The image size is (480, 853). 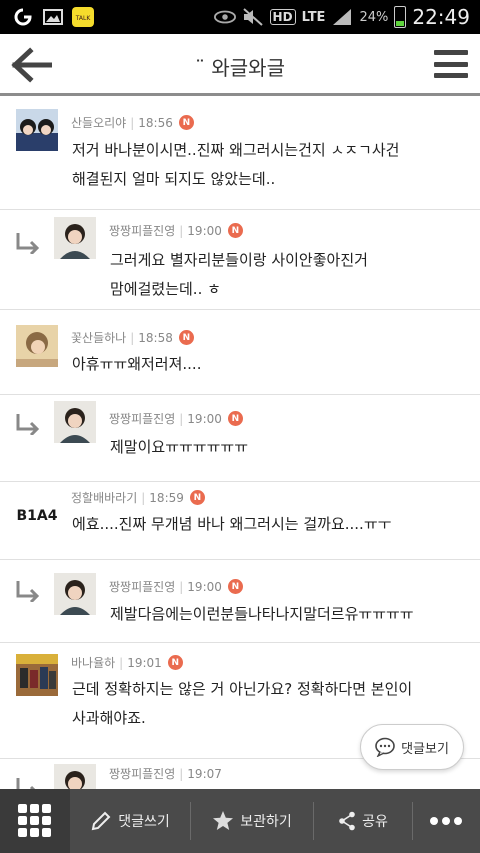 I want to click on star-icon, so click(x=223, y=820).